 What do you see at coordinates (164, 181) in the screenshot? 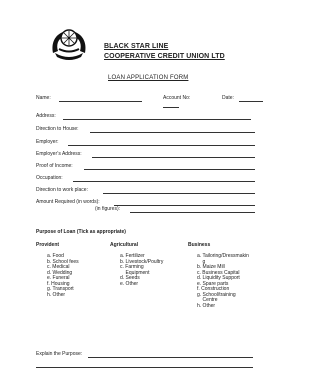
I see `occupation-field` at bounding box center [164, 181].